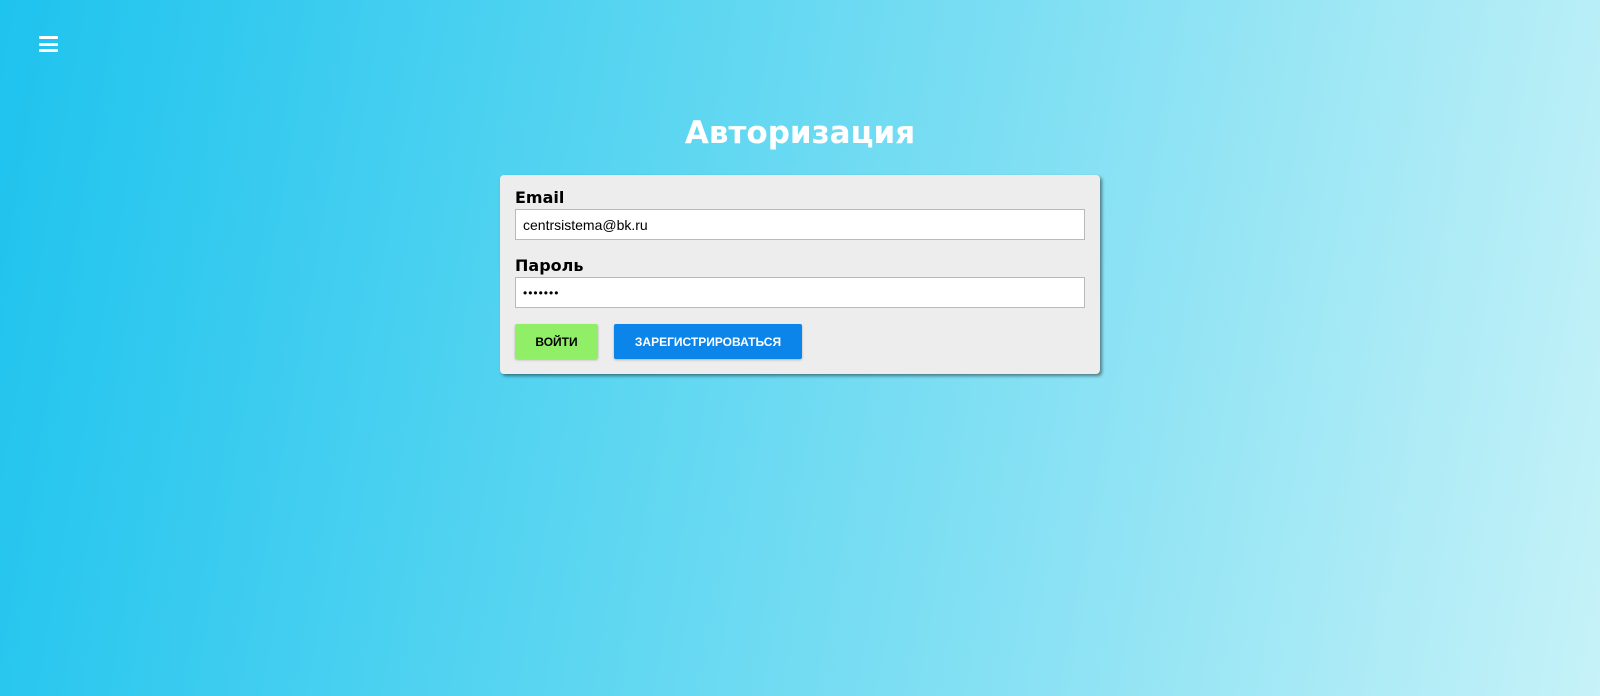 This screenshot has height=696, width=1600. What do you see at coordinates (800, 292) in the screenshot?
I see `password-input` at bounding box center [800, 292].